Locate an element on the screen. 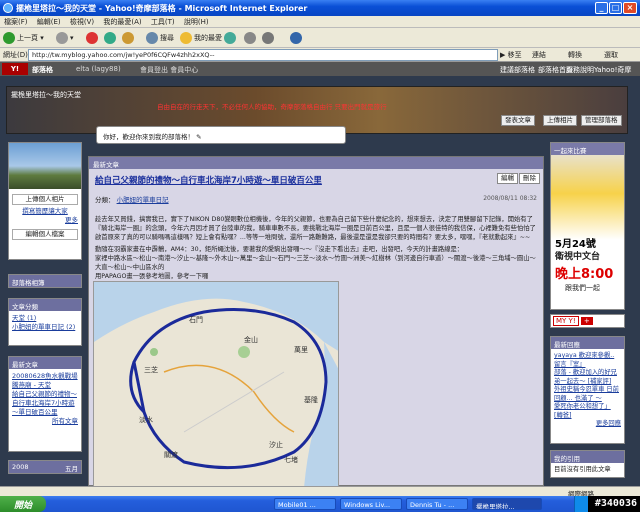 The width and height of the screenshot is (640, 512). more-comments-link: 更多回應 is located at coordinates (587, 424).